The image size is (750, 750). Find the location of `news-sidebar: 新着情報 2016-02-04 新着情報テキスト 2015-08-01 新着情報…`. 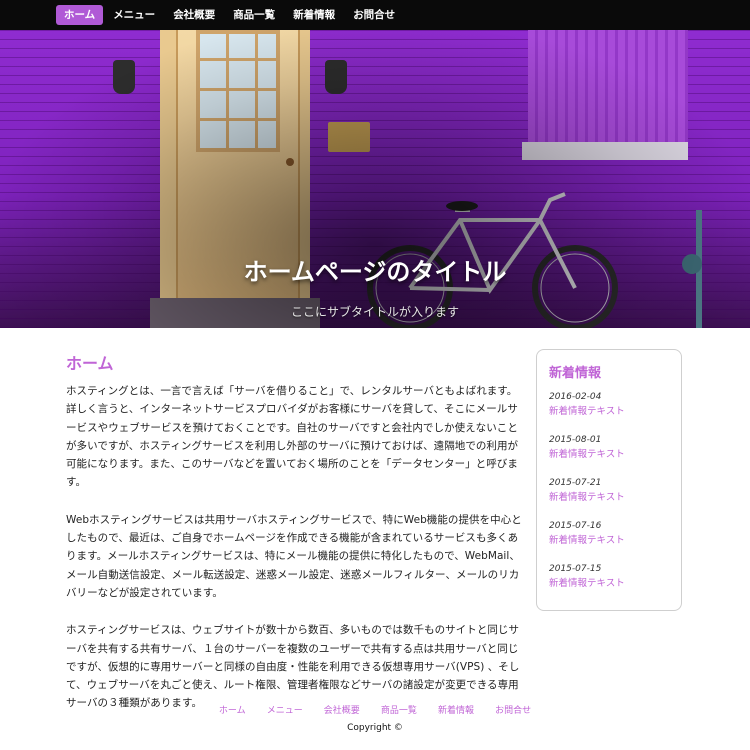

news-sidebar: 新着情報 2016-02-04 新着情報テキスト 2015-08-01 新着情報… is located at coordinates (609, 480).